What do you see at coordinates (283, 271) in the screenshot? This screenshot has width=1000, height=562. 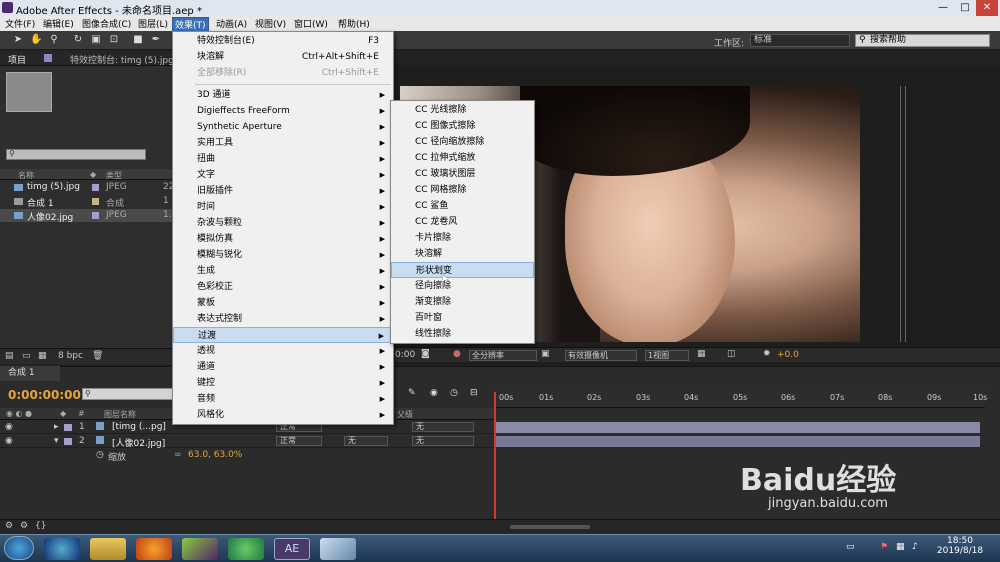 I see `menu-item-category: 生成 ▶` at bounding box center [283, 271].